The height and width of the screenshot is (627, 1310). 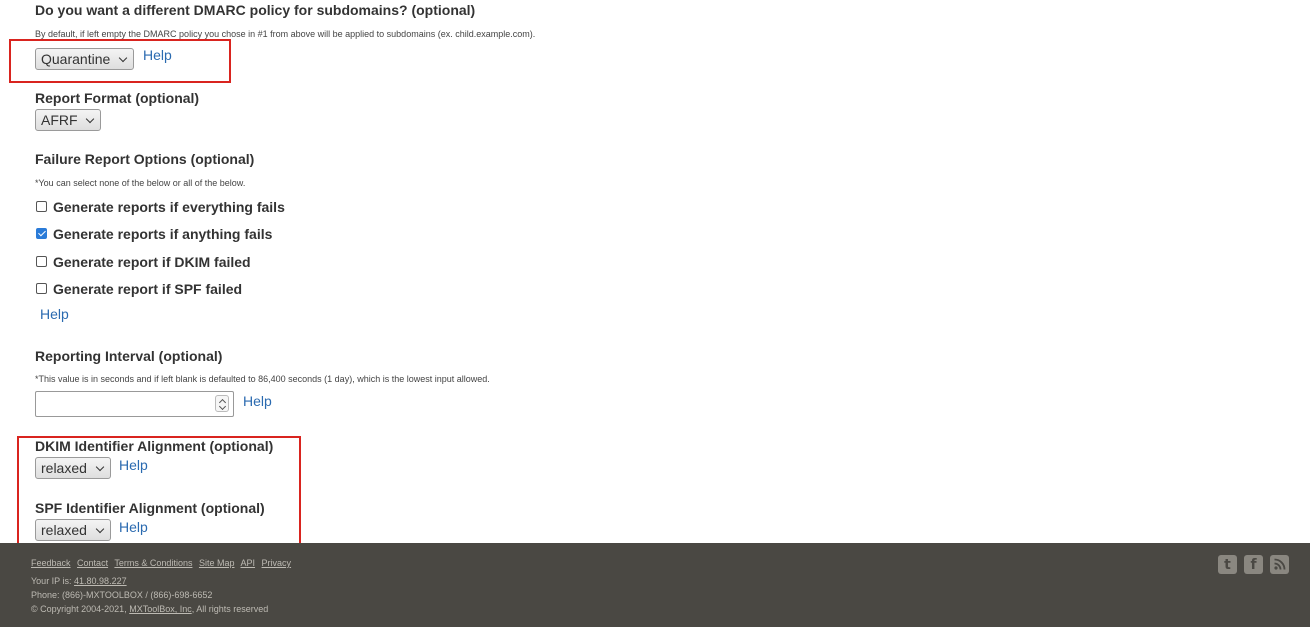 I want to click on reporting-interval-title: Reporting Interval (optional), so click(x=129, y=356).